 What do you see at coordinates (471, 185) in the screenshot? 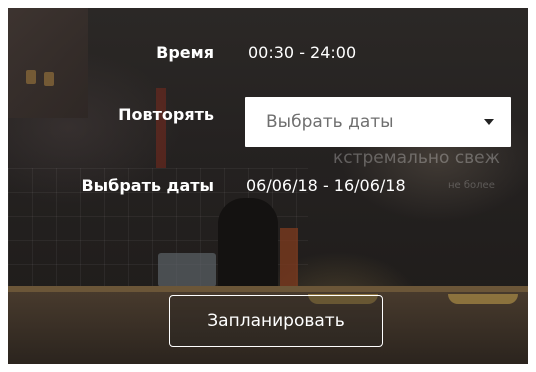
I see `background-sign-small: не более` at bounding box center [471, 185].